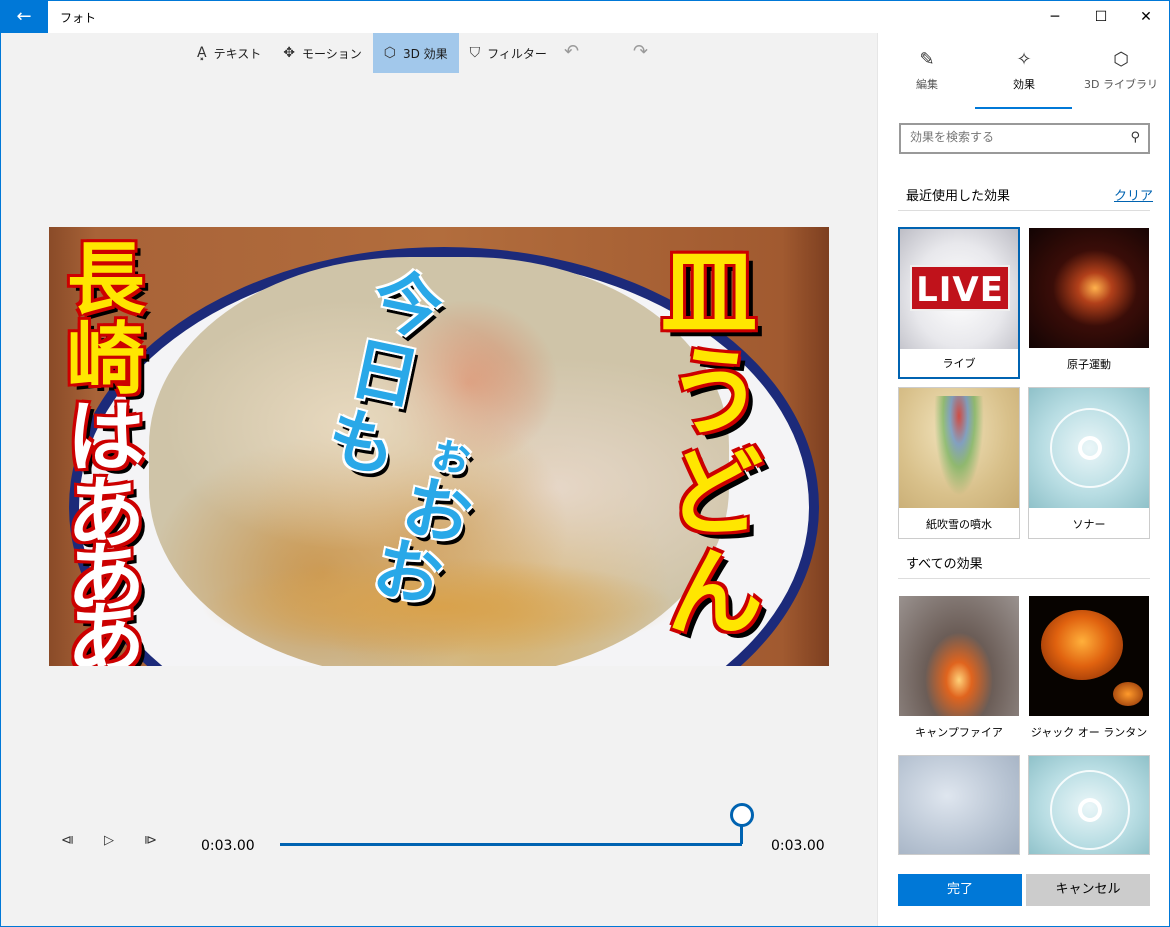 This screenshot has width=1170, height=927. What do you see at coordinates (331, 53) in the screenshot?
I see `motion-tool-label: モーション` at bounding box center [331, 53].